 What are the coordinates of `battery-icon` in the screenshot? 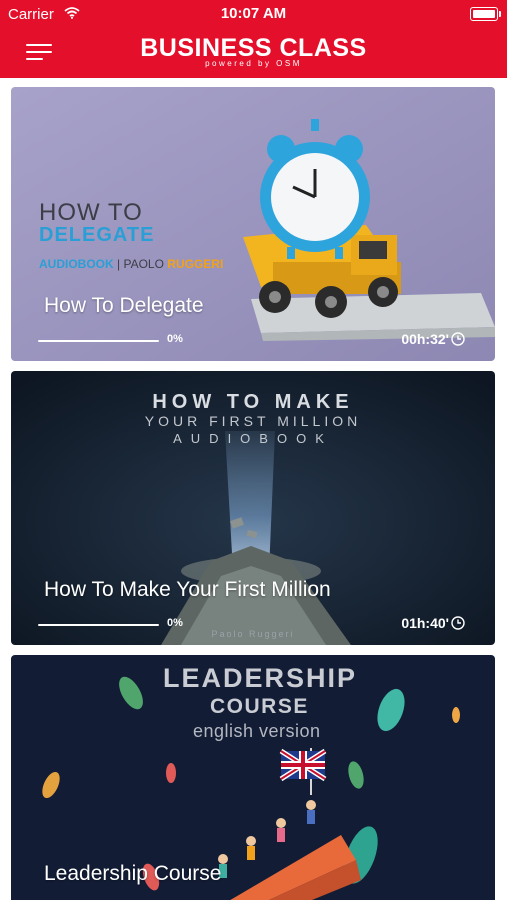 It's located at (485, 14).